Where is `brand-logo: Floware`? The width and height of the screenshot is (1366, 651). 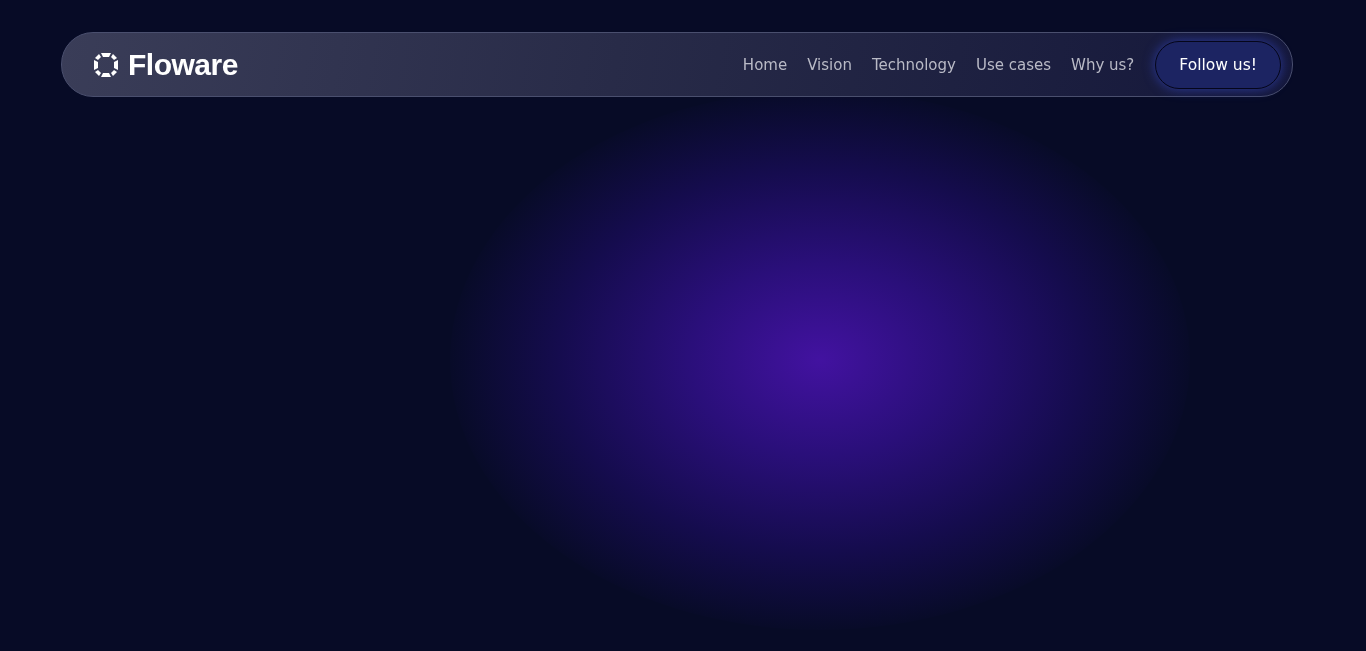
brand-logo: Floware is located at coordinates (183, 64).